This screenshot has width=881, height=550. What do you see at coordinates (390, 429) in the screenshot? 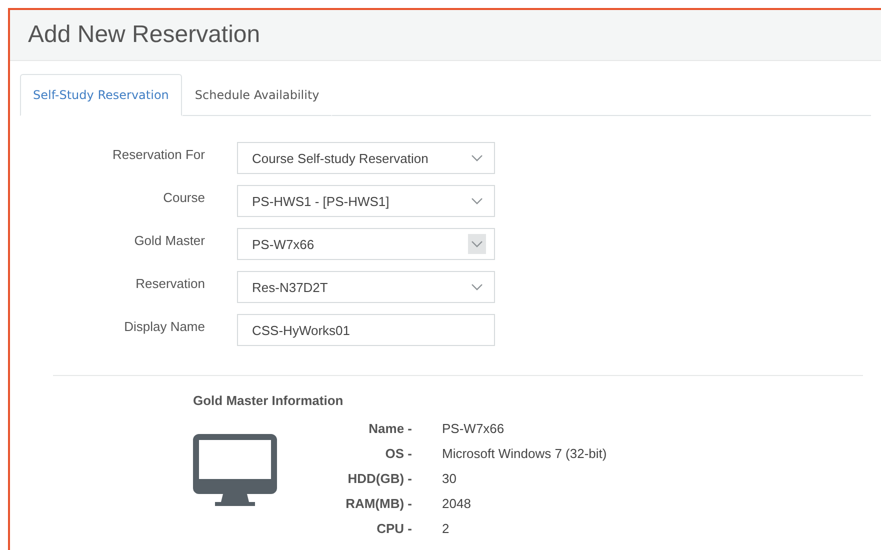
I see `info-label: Name -` at bounding box center [390, 429].